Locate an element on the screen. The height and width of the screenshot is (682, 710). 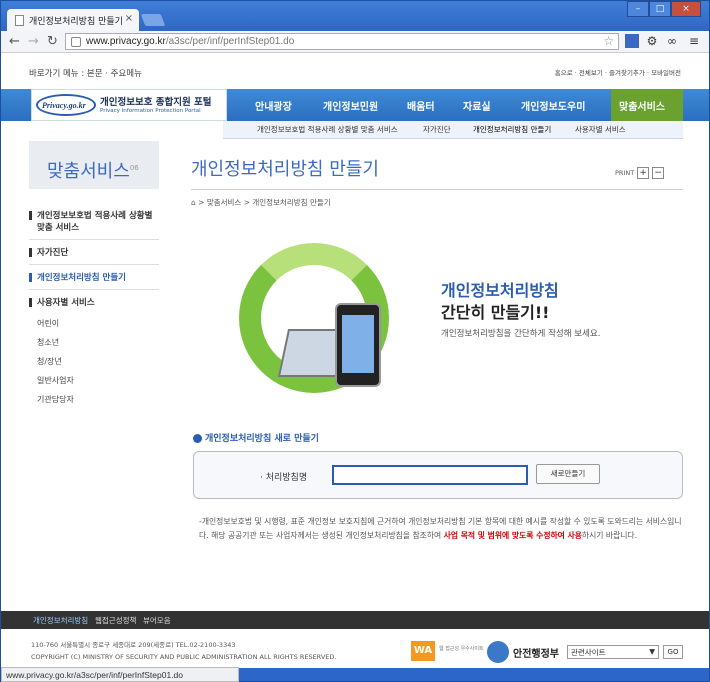
create-button: 새로만들기 is located at coordinates (568, 474).